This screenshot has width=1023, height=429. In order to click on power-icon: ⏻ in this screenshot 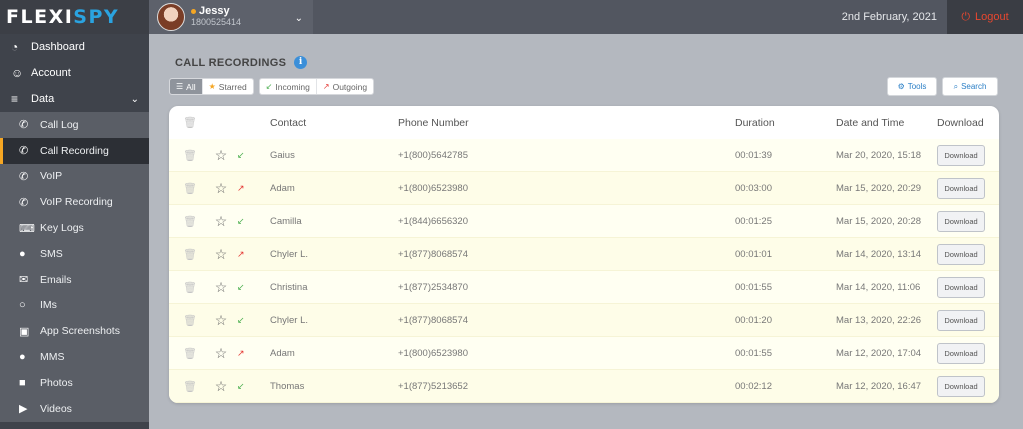, I will do `click(966, 16)`.